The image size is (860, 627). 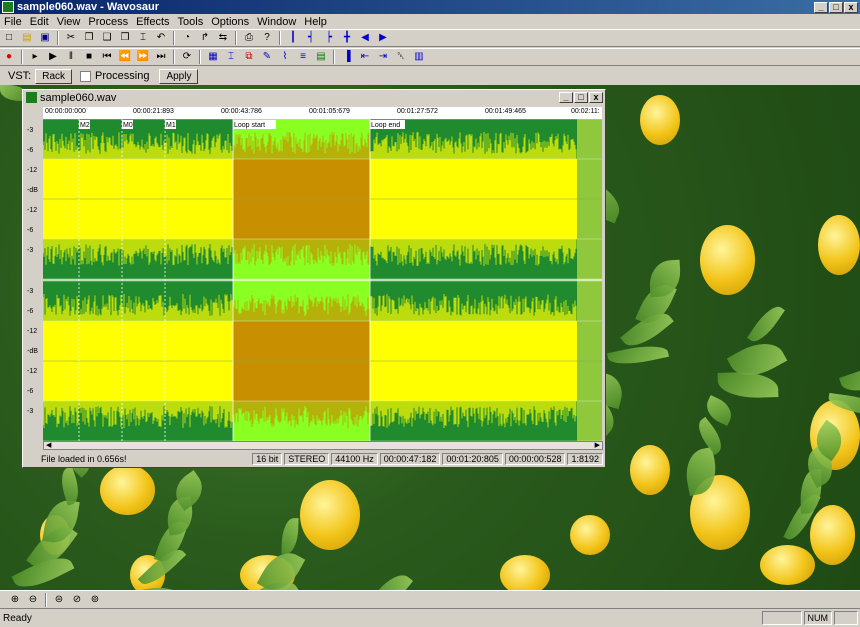 I want to click on db-label: -12, so click(x=32, y=371).